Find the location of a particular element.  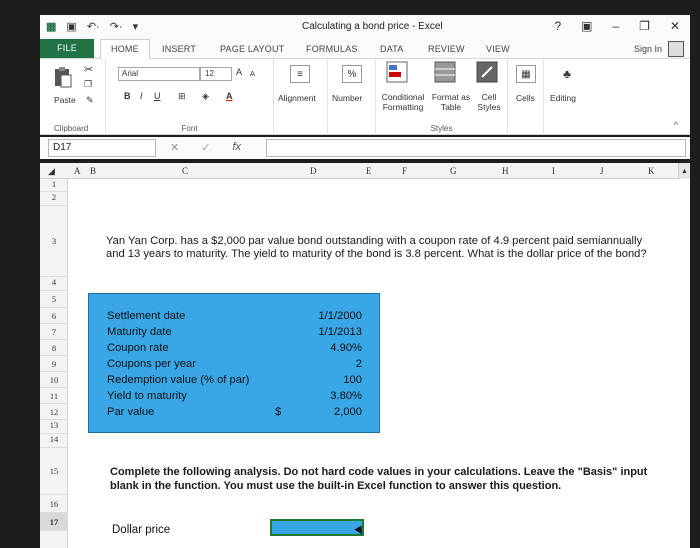

borders-icon: ⊞ is located at coordinates (182, 96).